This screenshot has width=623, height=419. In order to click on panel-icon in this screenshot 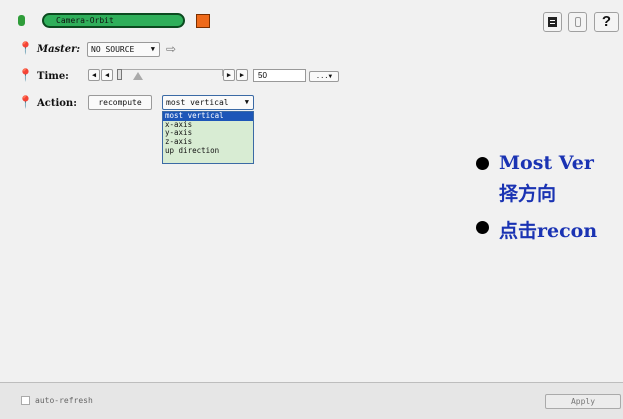, I will do `click(552, 22)`.